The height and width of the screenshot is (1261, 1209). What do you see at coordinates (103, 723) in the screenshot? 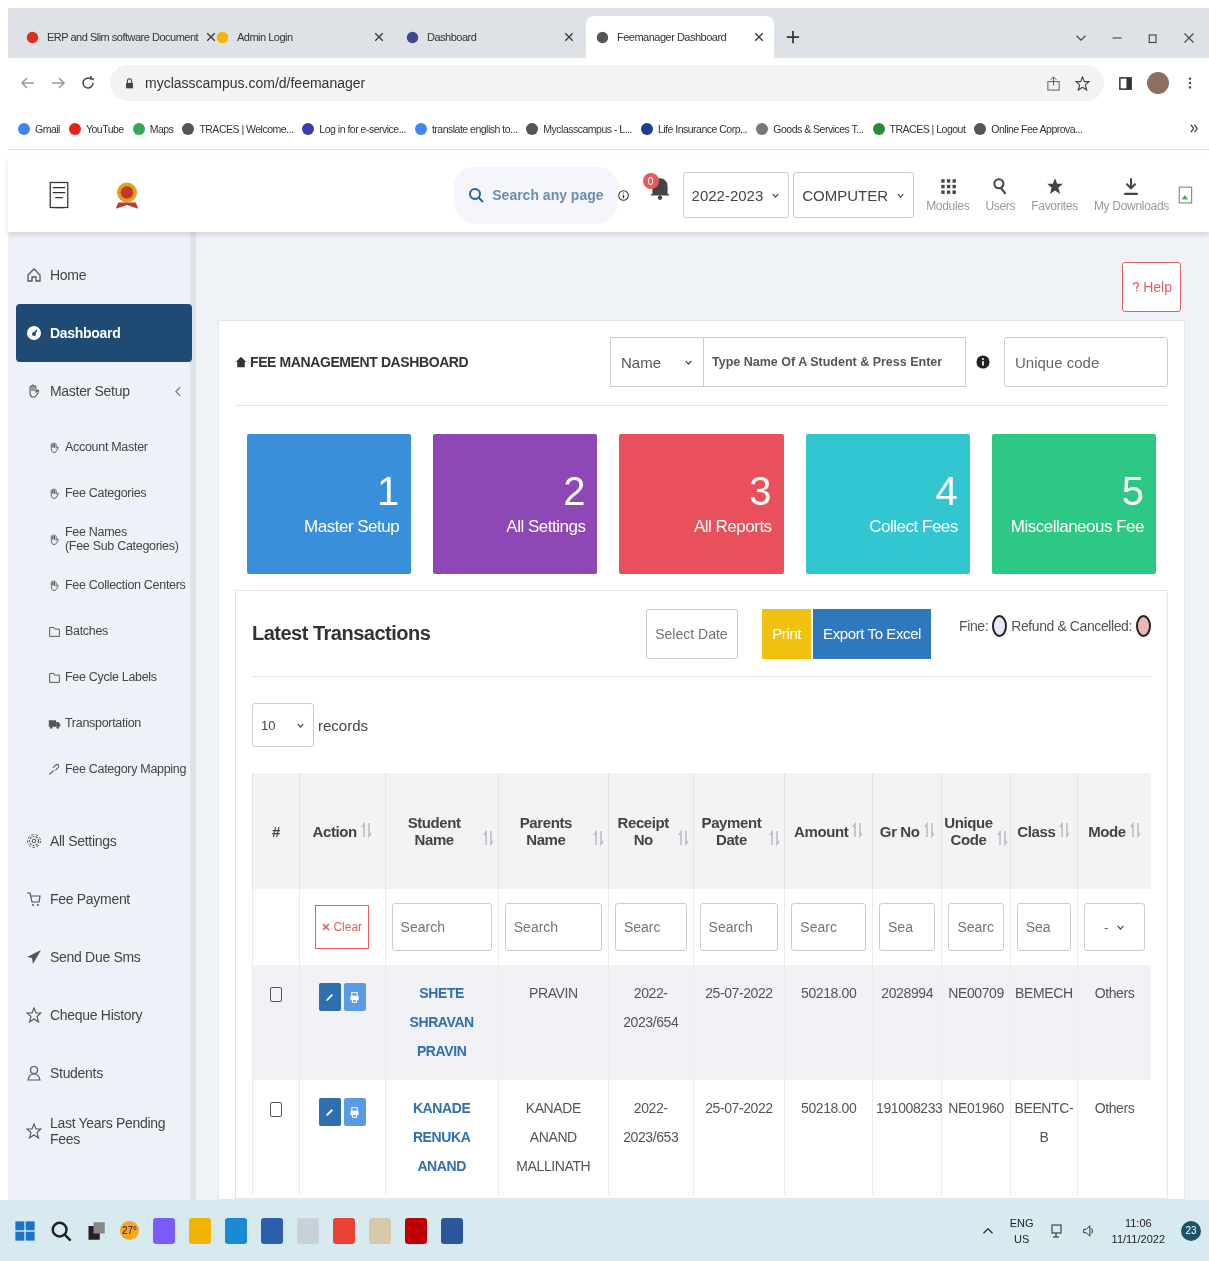
I see `sidebar-subitem: Transportation` at bounding box center [103, 723].